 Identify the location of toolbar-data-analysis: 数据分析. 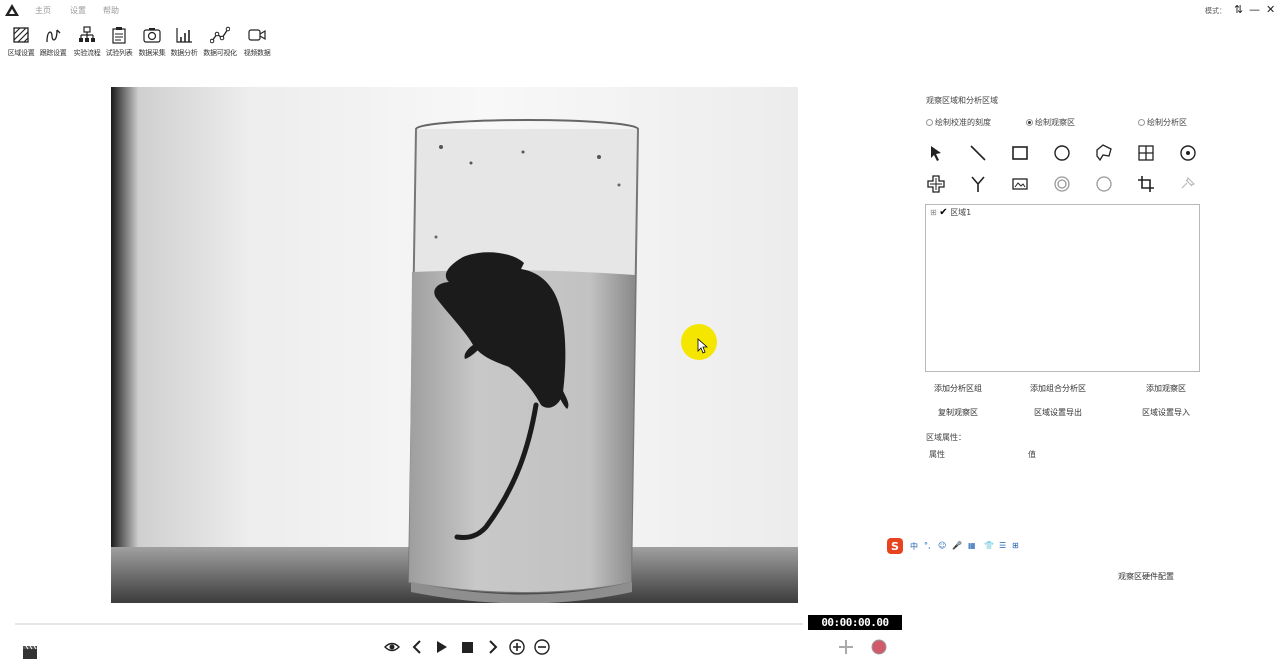
(184, 43).